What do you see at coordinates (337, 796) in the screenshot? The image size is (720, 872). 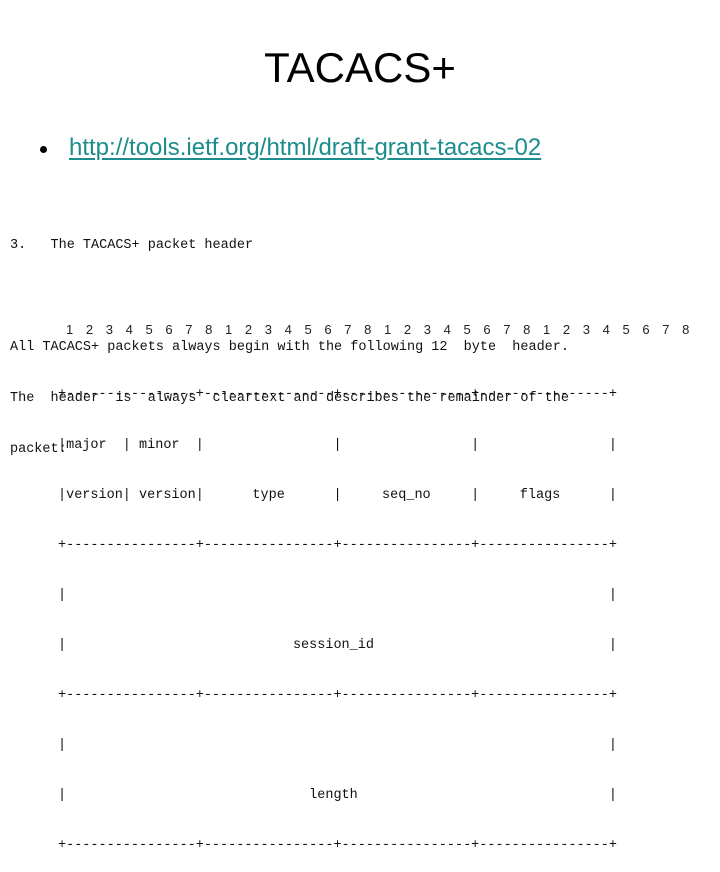 I see `diagram-row-length: | length |` at bounding box center [337, 796].